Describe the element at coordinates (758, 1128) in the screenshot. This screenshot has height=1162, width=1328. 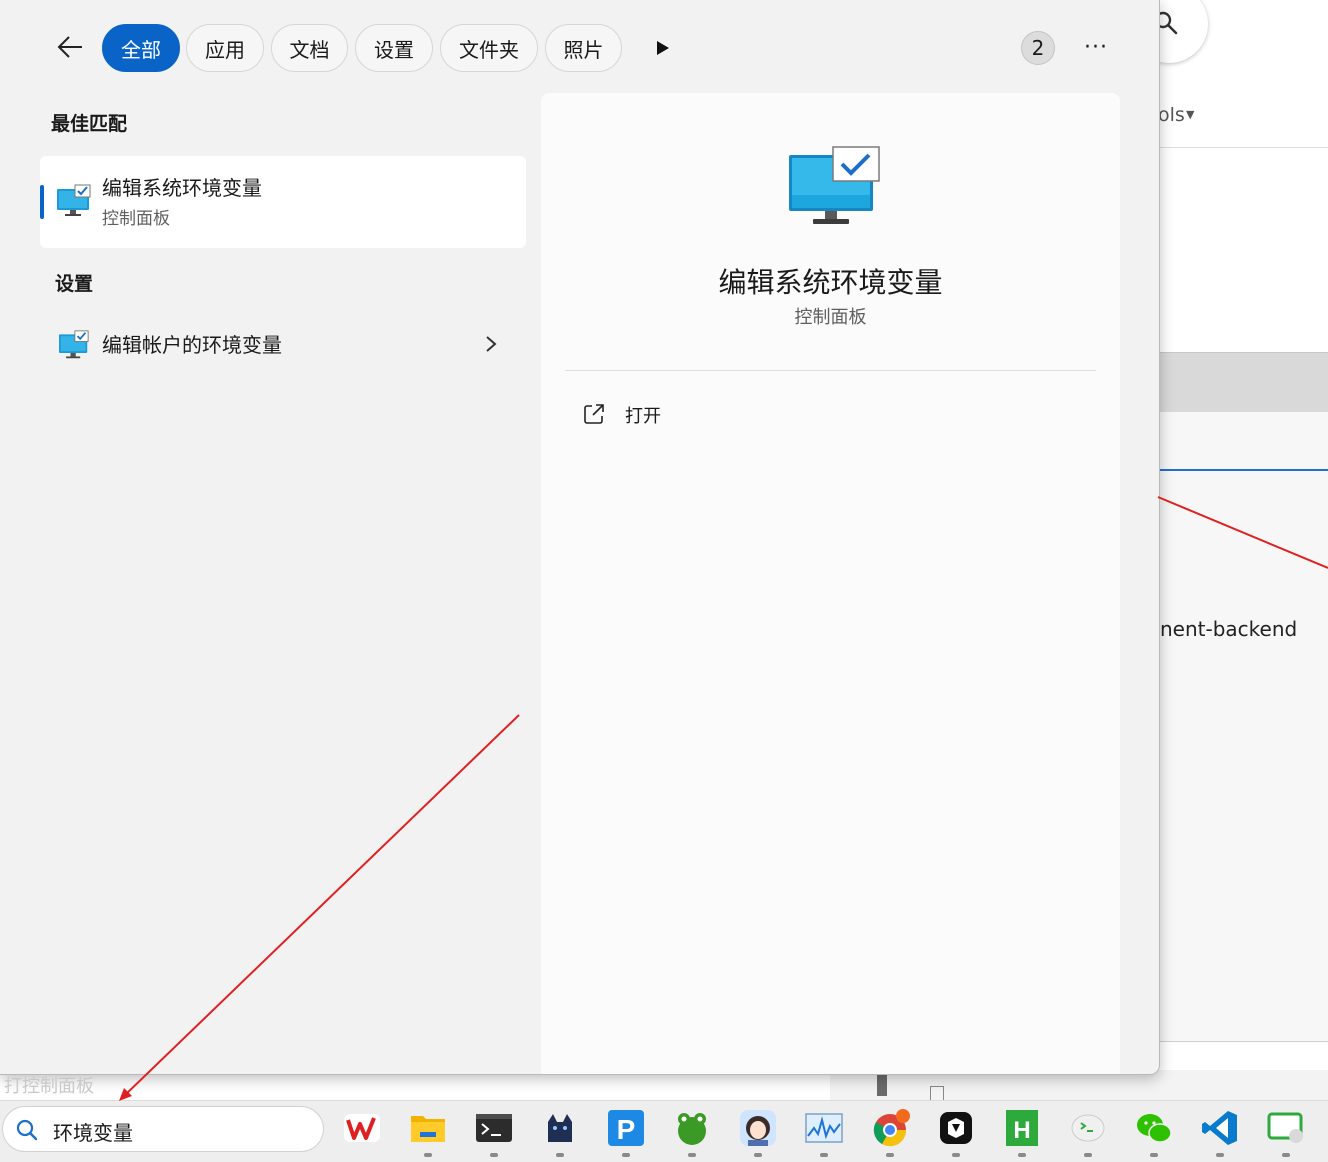
I see `avatar-app-icon` at that location.